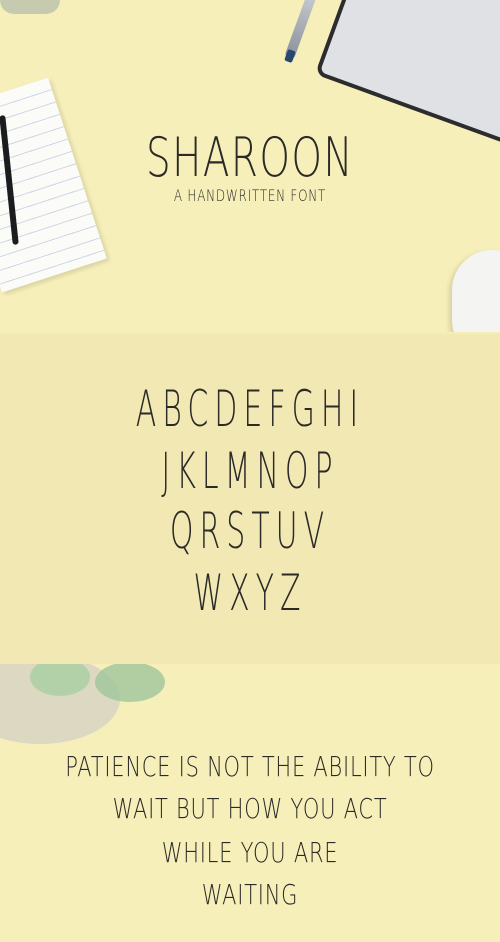 Image resolution: width=500 pixels, height=942 pixels. Describe the element at coordinates (130, 683) in the screenshot. I see `leaf-image` at that location.